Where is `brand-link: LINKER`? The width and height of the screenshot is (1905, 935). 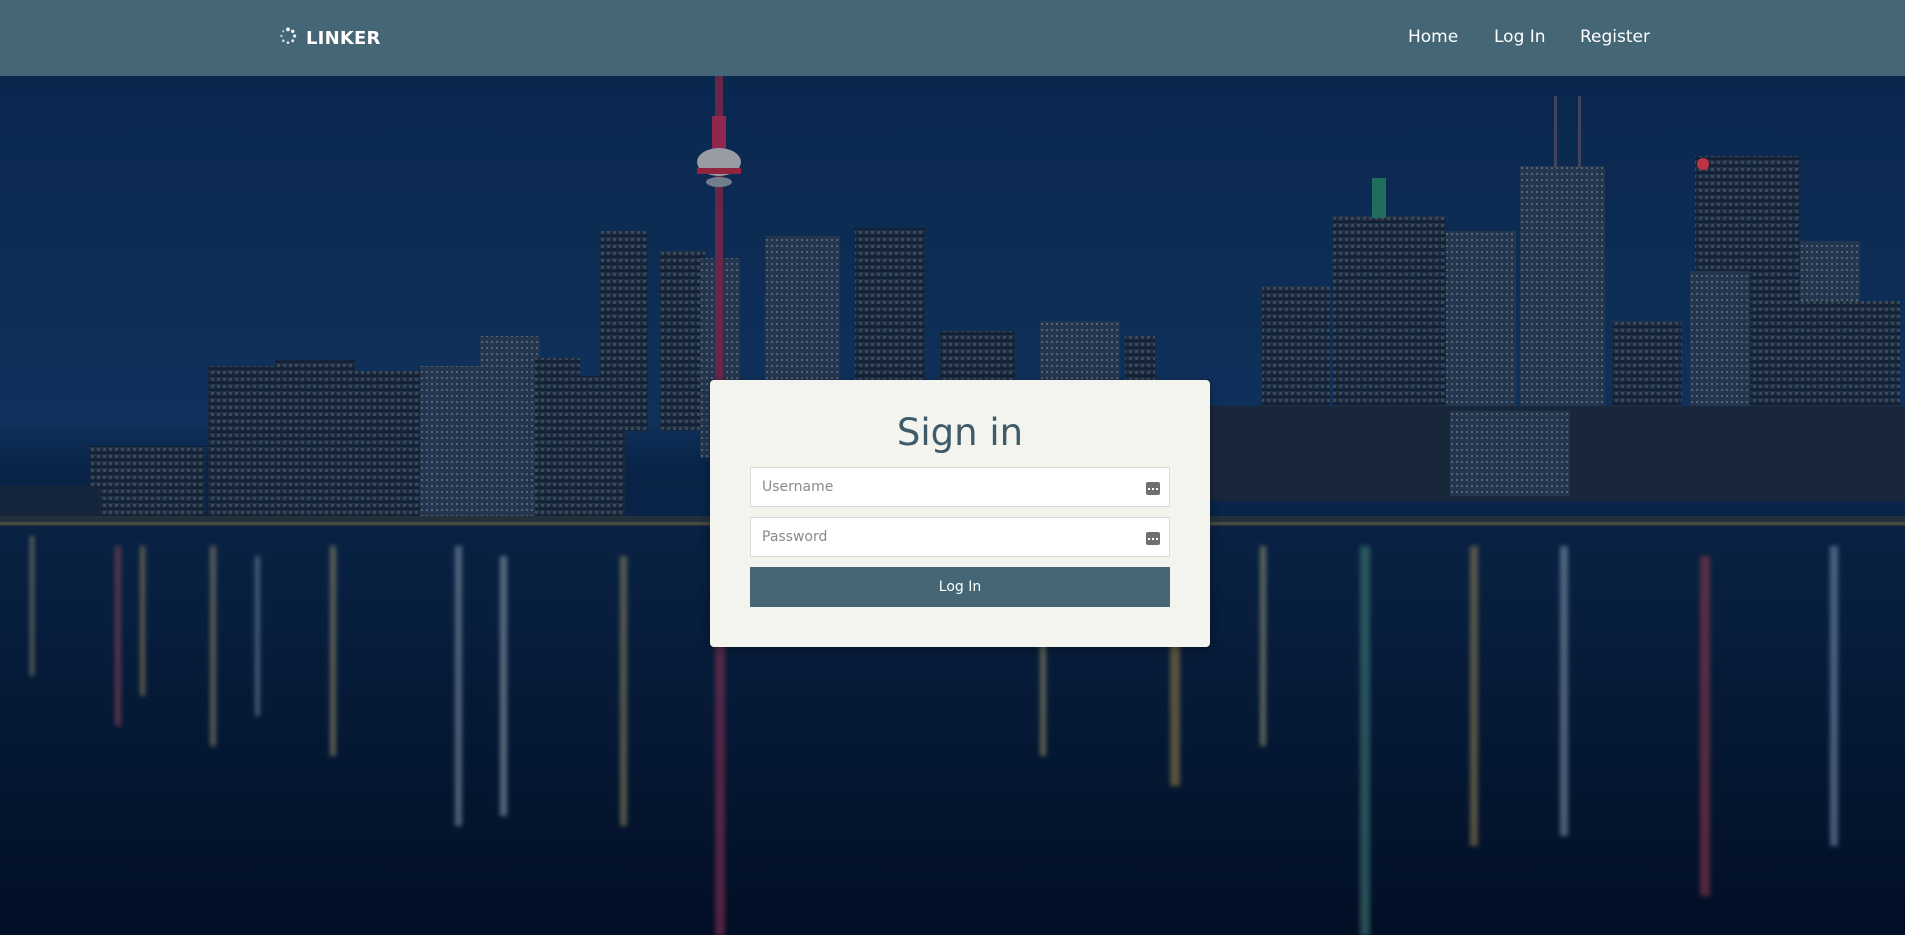 brand-link: LINKER is located at coordinates (330, 38).